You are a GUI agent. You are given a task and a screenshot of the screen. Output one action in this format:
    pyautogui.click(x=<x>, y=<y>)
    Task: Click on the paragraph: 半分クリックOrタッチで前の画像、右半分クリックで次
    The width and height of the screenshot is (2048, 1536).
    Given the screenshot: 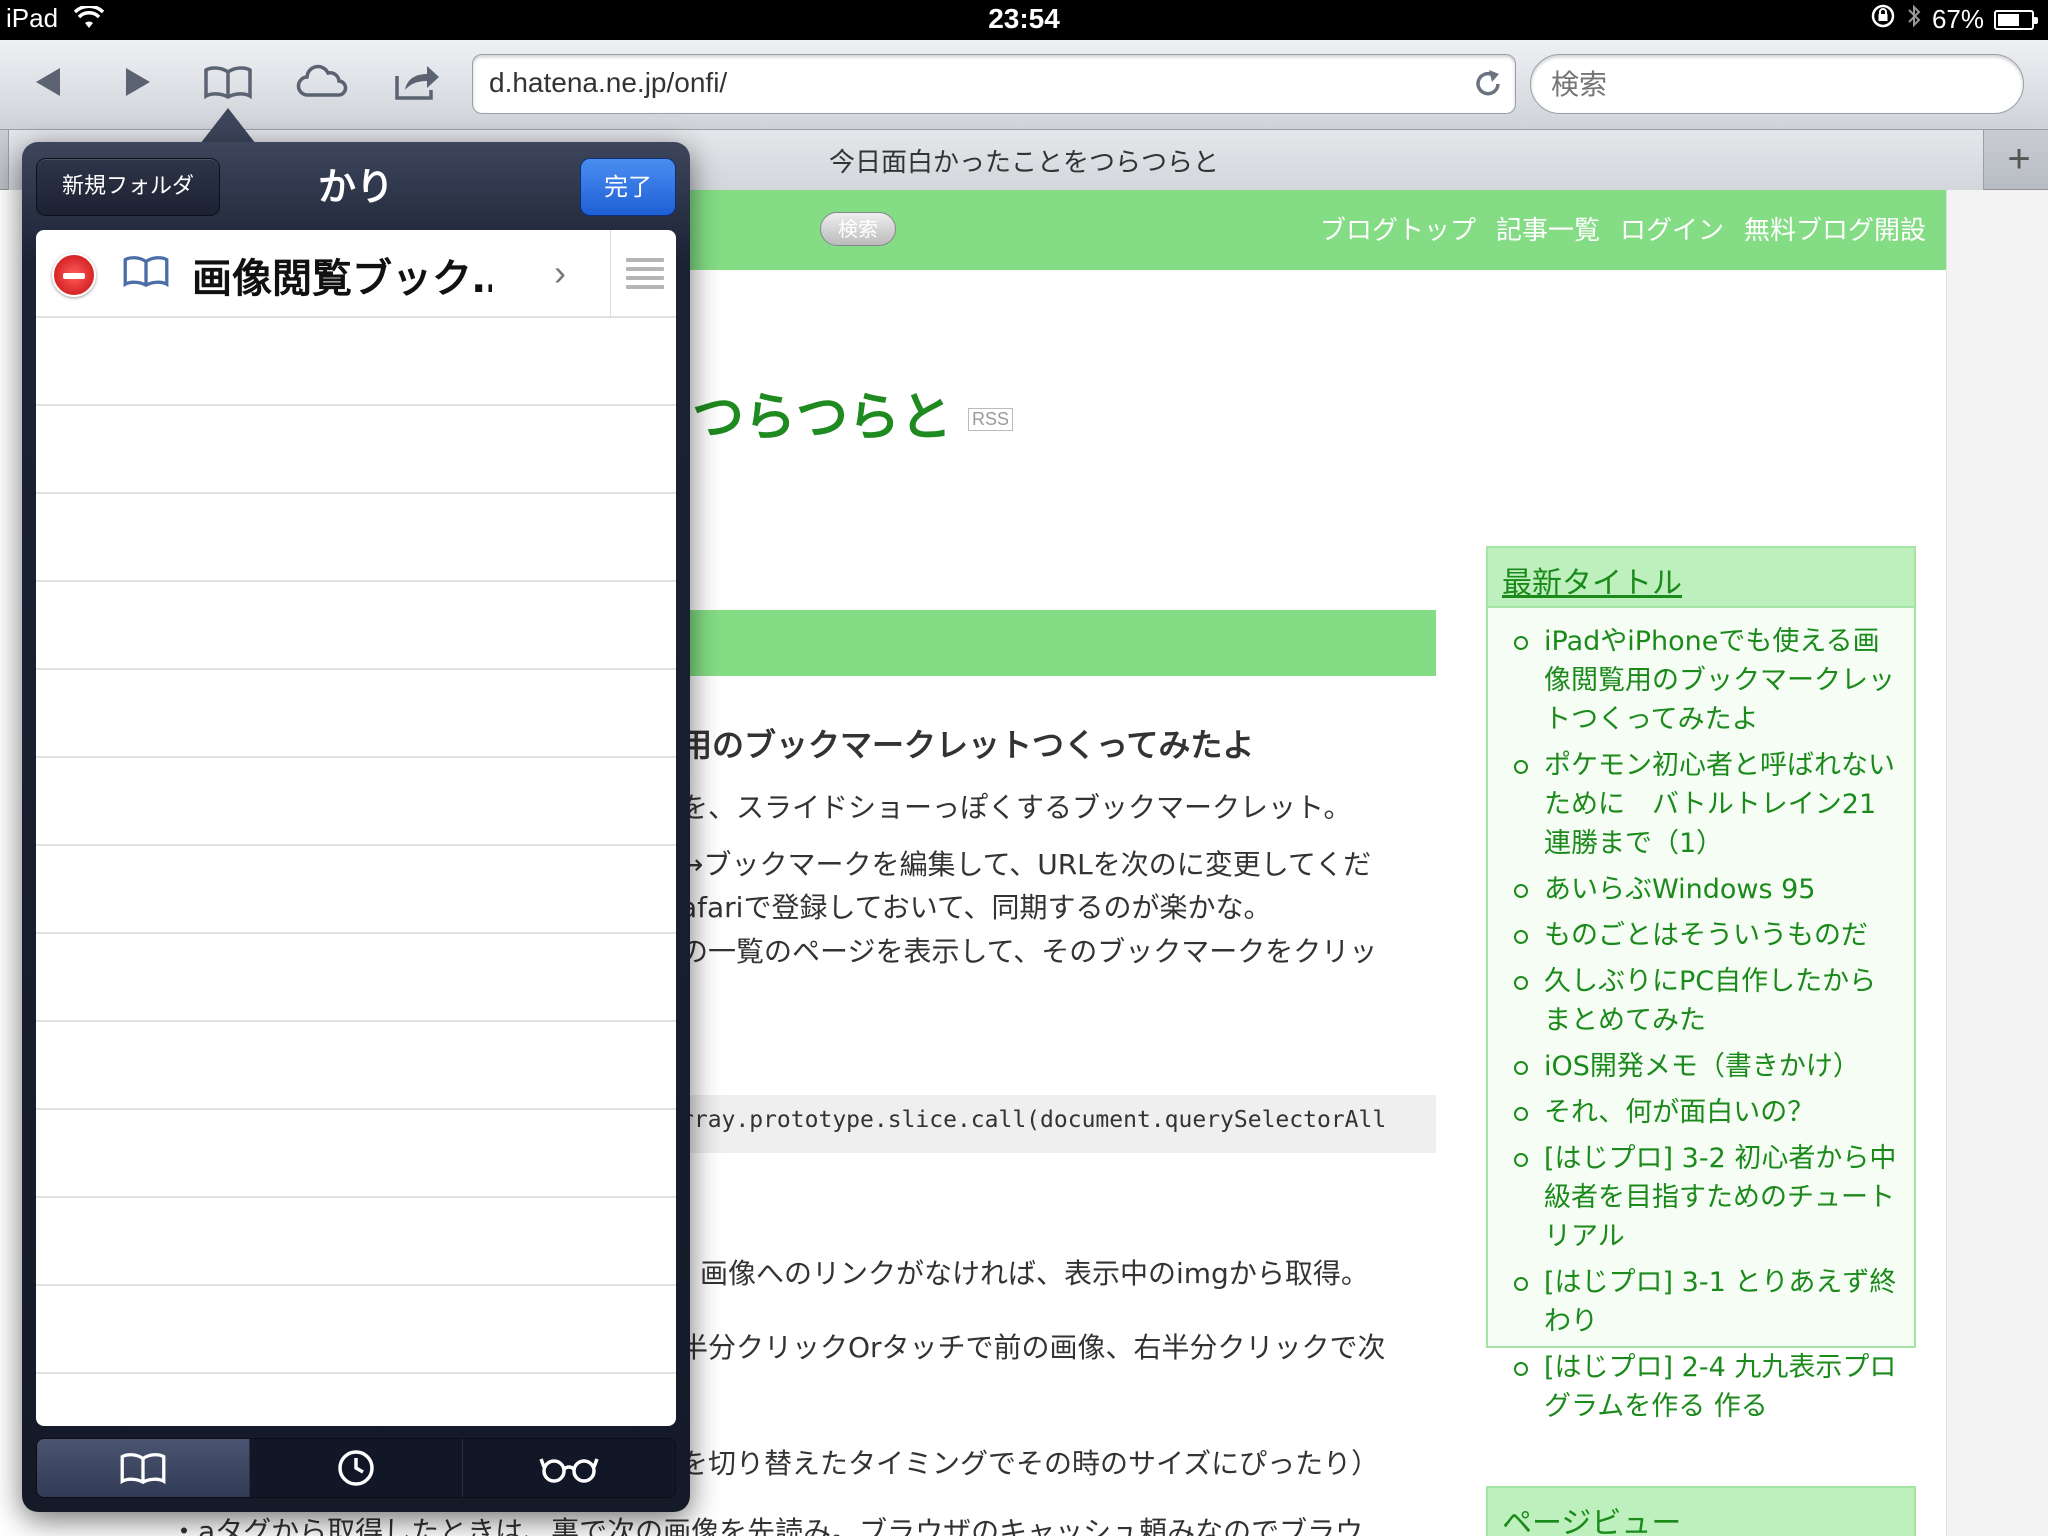 What is the action you would take?
    pyautogui.click(x=1033, y=1347)
    